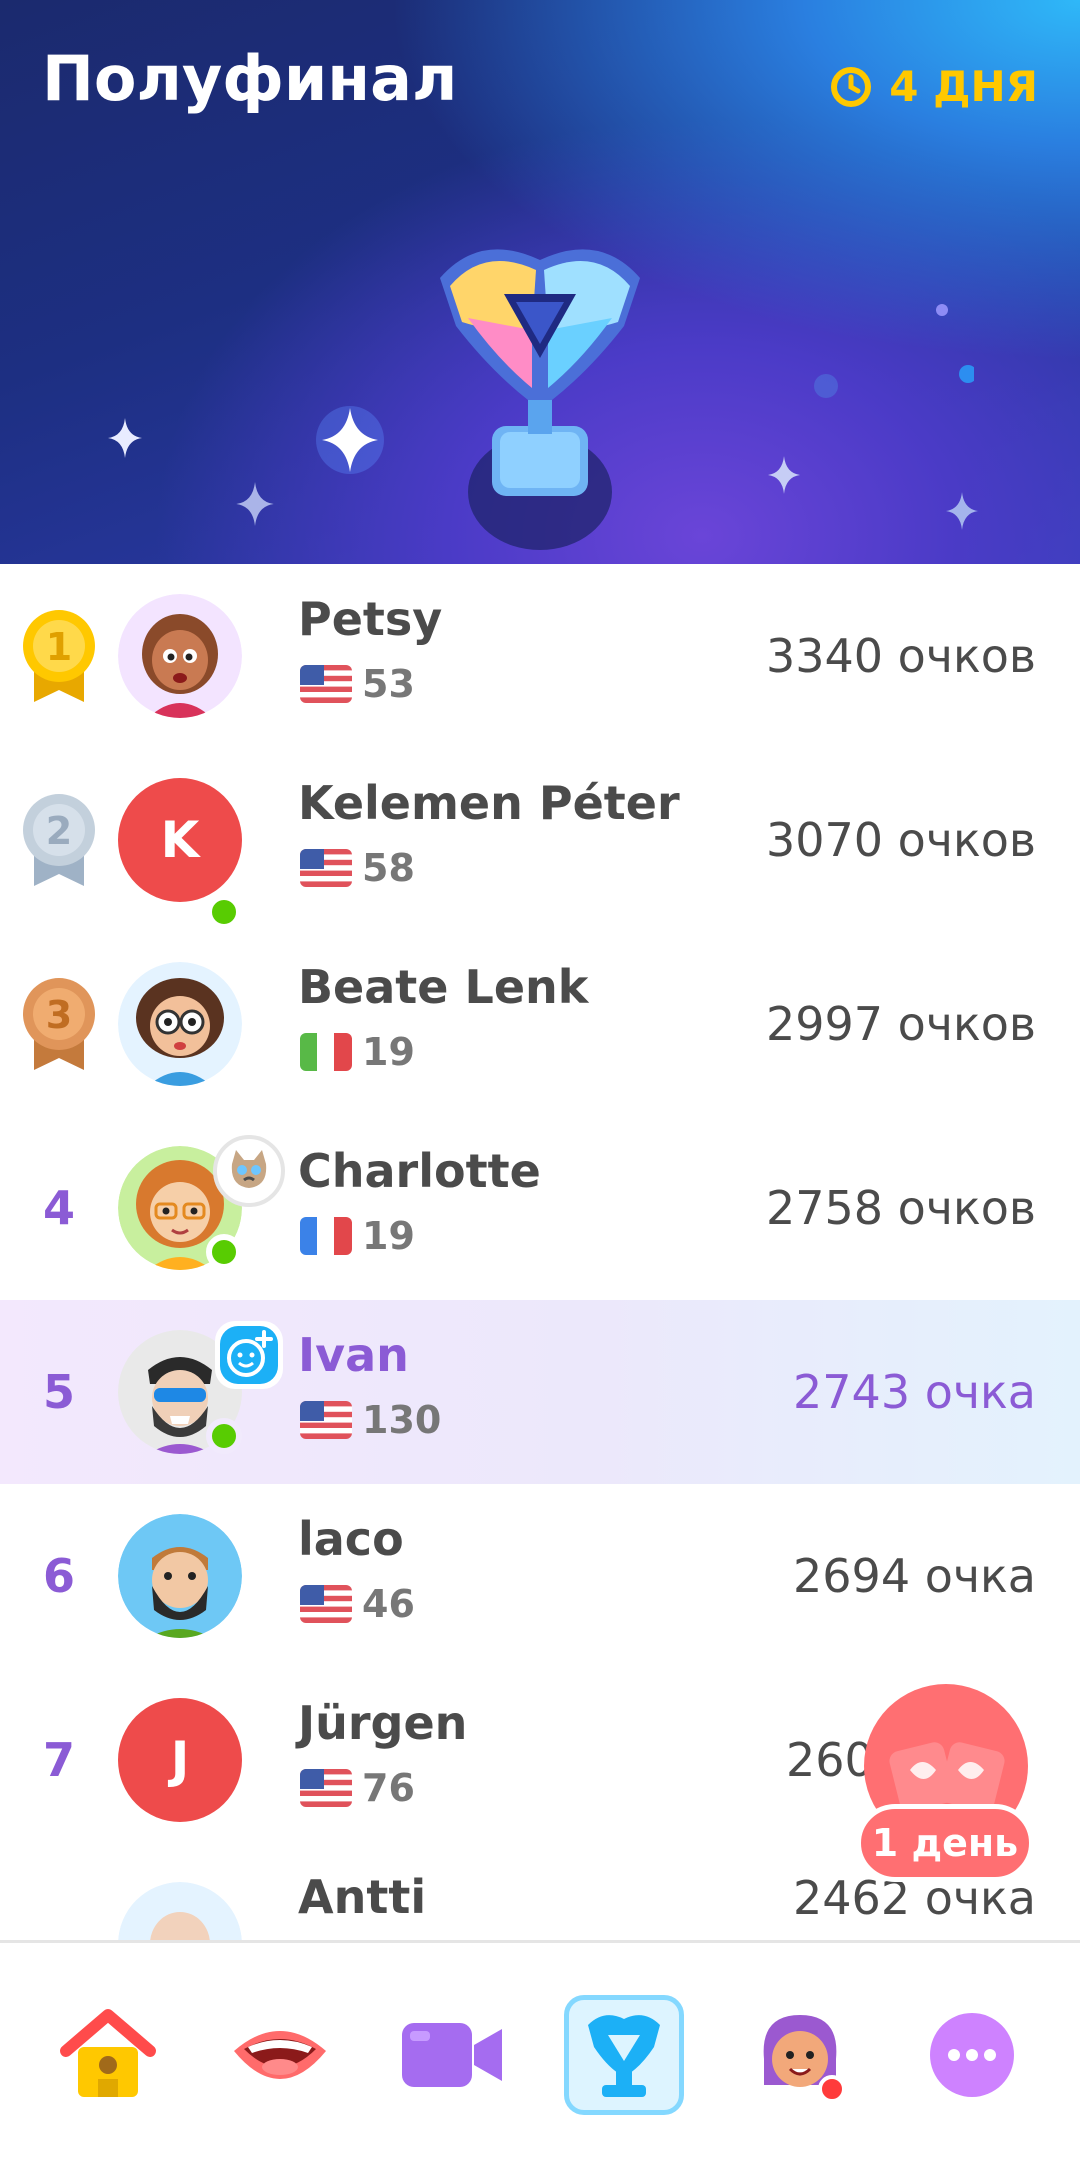  I want to click on bronze-medal-icon: 3, so click(59, 1024).